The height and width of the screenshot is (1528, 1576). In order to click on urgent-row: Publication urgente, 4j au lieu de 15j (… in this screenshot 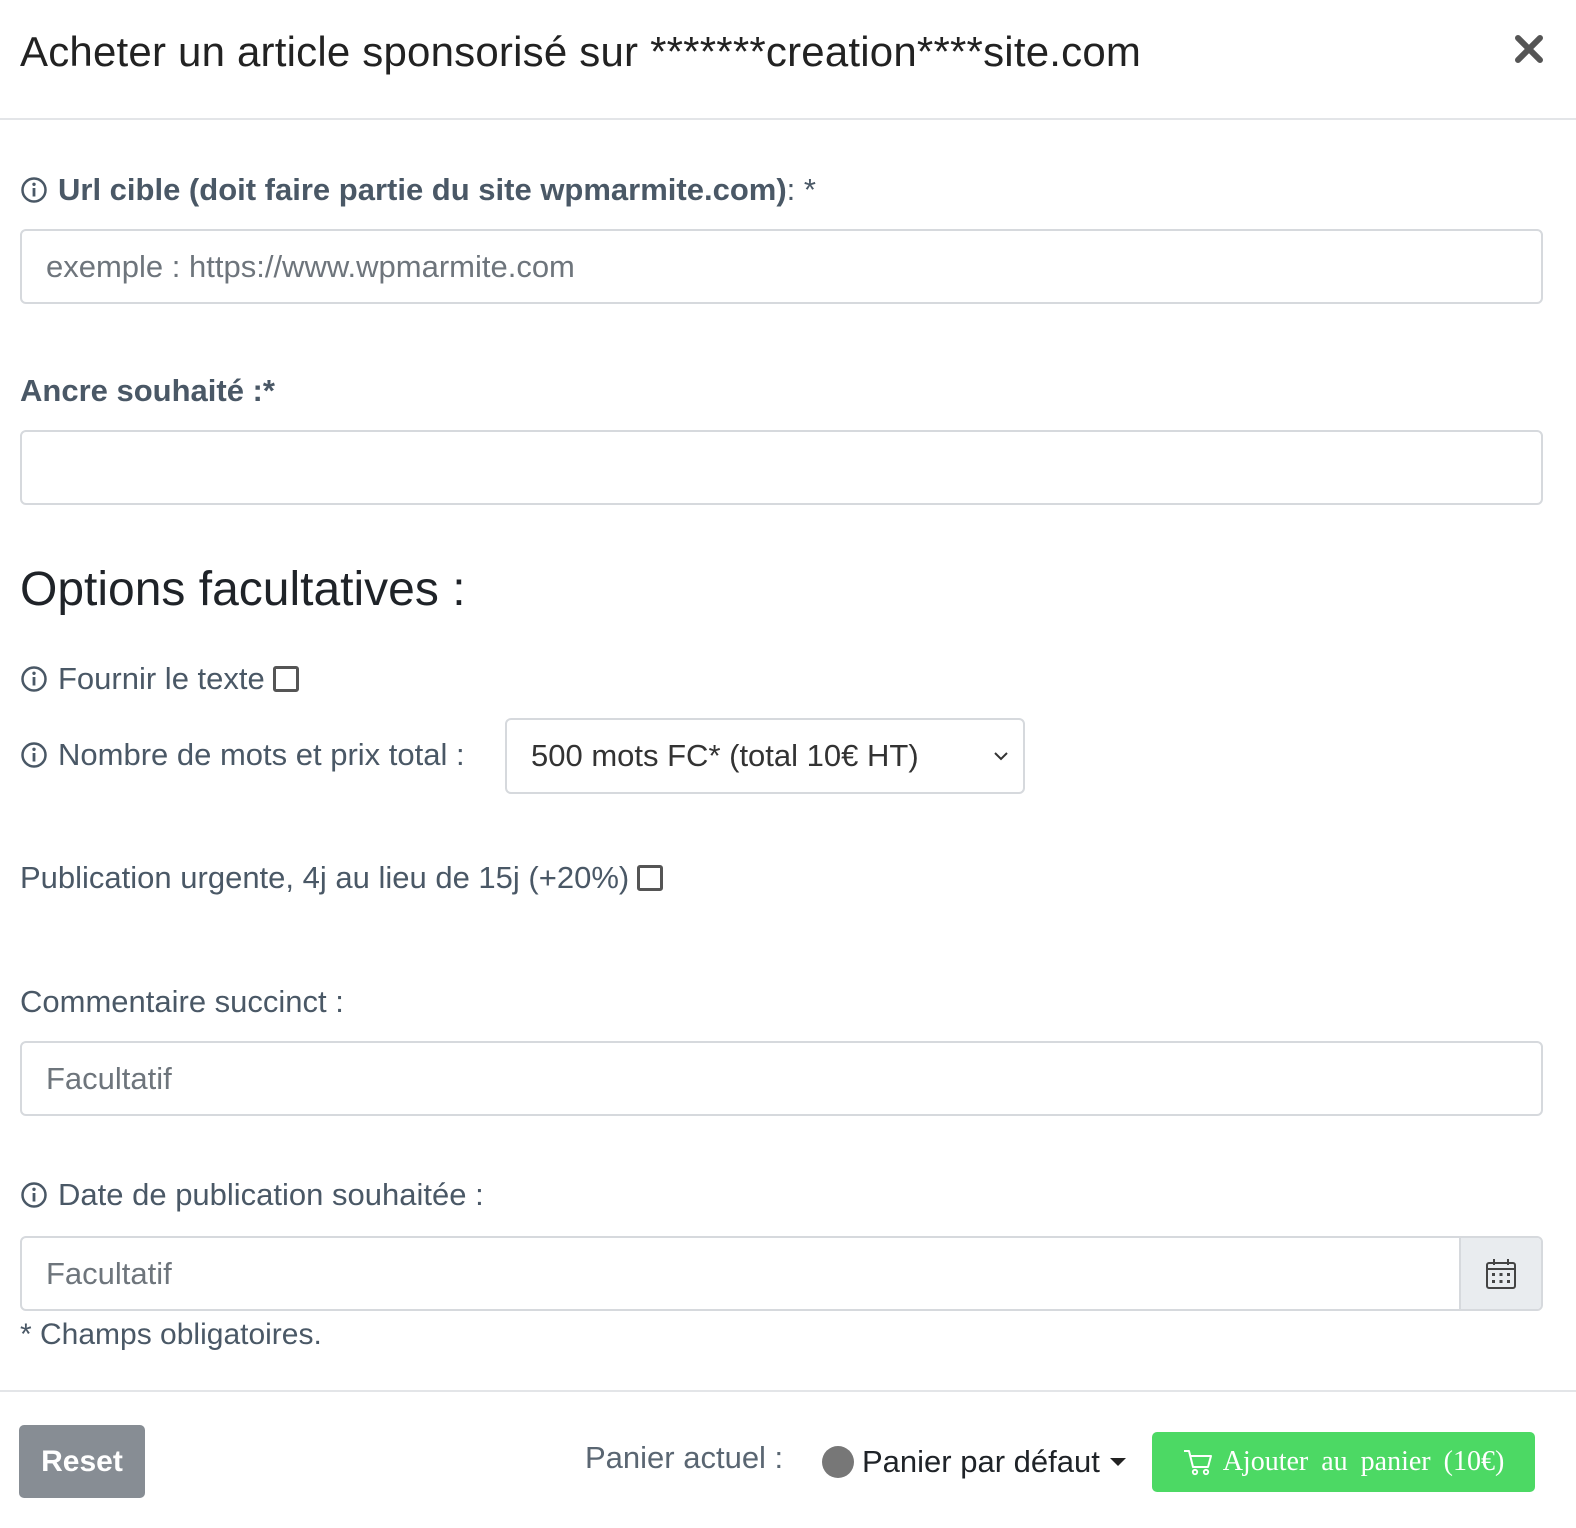, I will do `click(342, 878)`.